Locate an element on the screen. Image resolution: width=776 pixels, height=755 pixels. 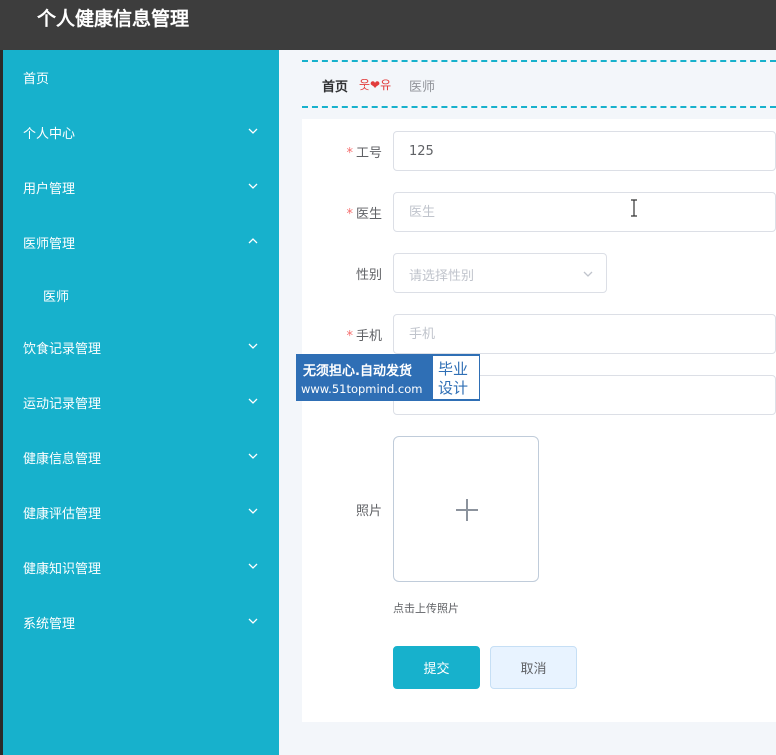
watermark-box: 毕业 设计 is located at coordinates (456, 377).